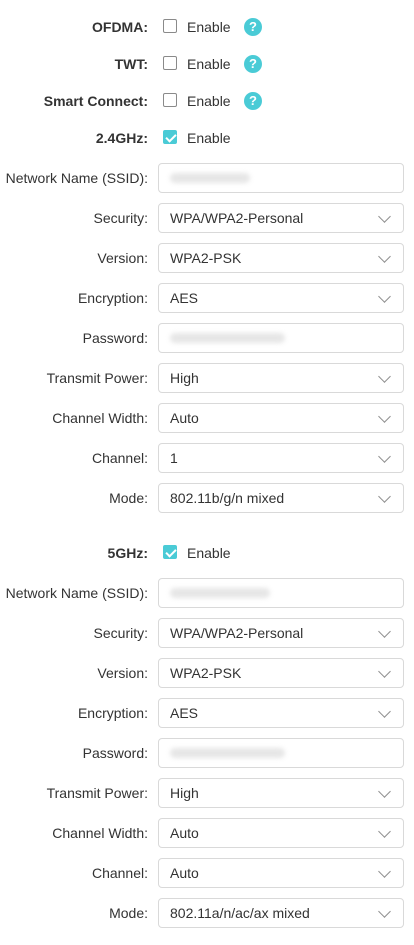 This screenshot has height=945, width=414. What do you see at coordinates (76, 178) in the screenshot?
I see `band24-ssid-label: Network Name (SSID):` at bounding box center [76, 178].